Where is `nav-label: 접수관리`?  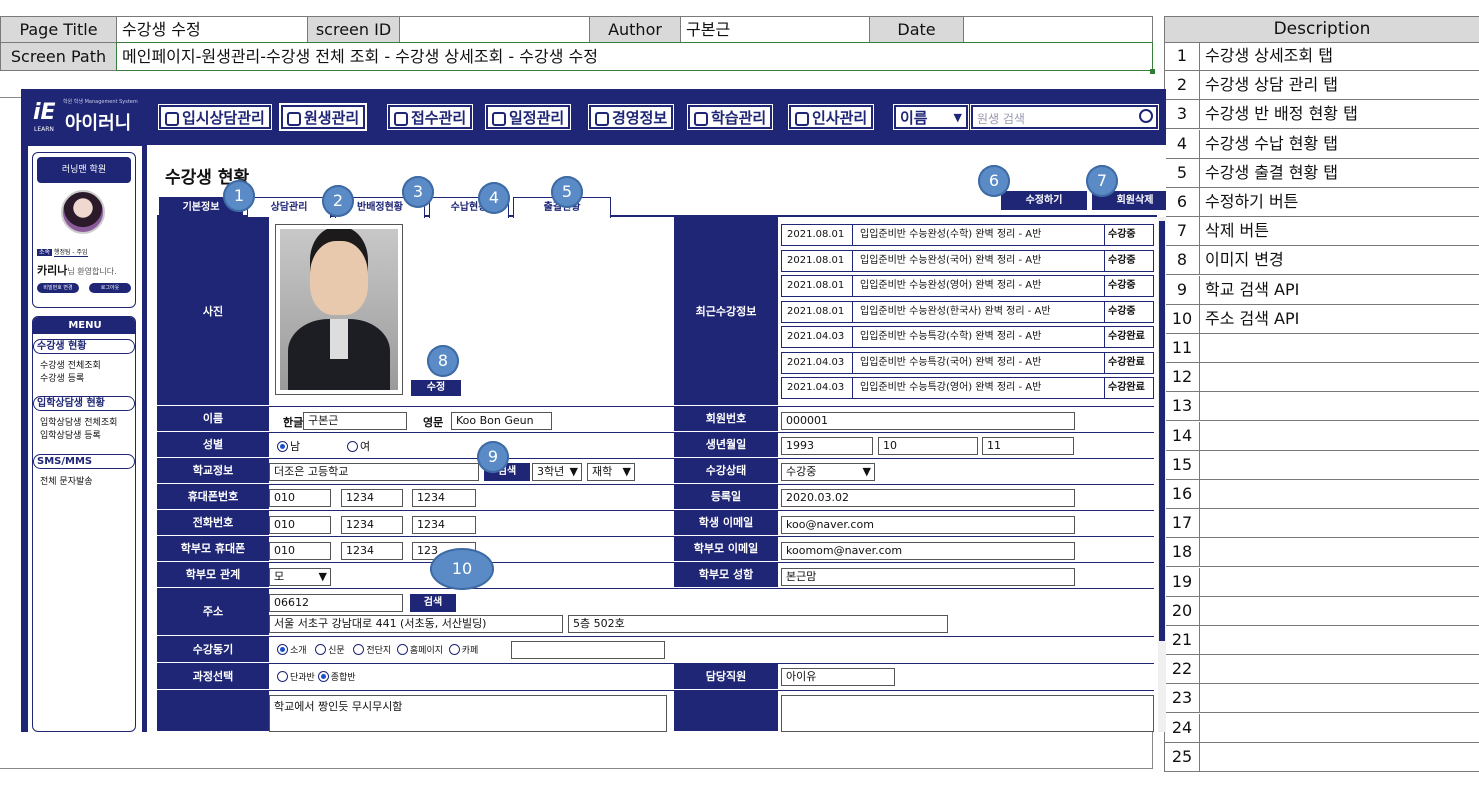
nav-label: 접수관리 is located at coordinates (439, 118).